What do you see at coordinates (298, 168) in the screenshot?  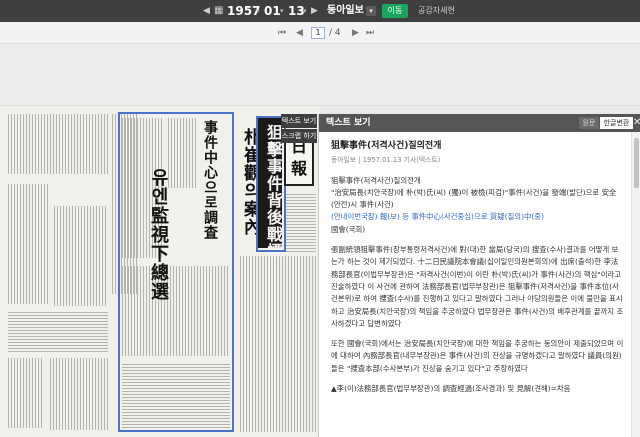 I see `masthead-char-2: 報` at bounding box center [298, 168].